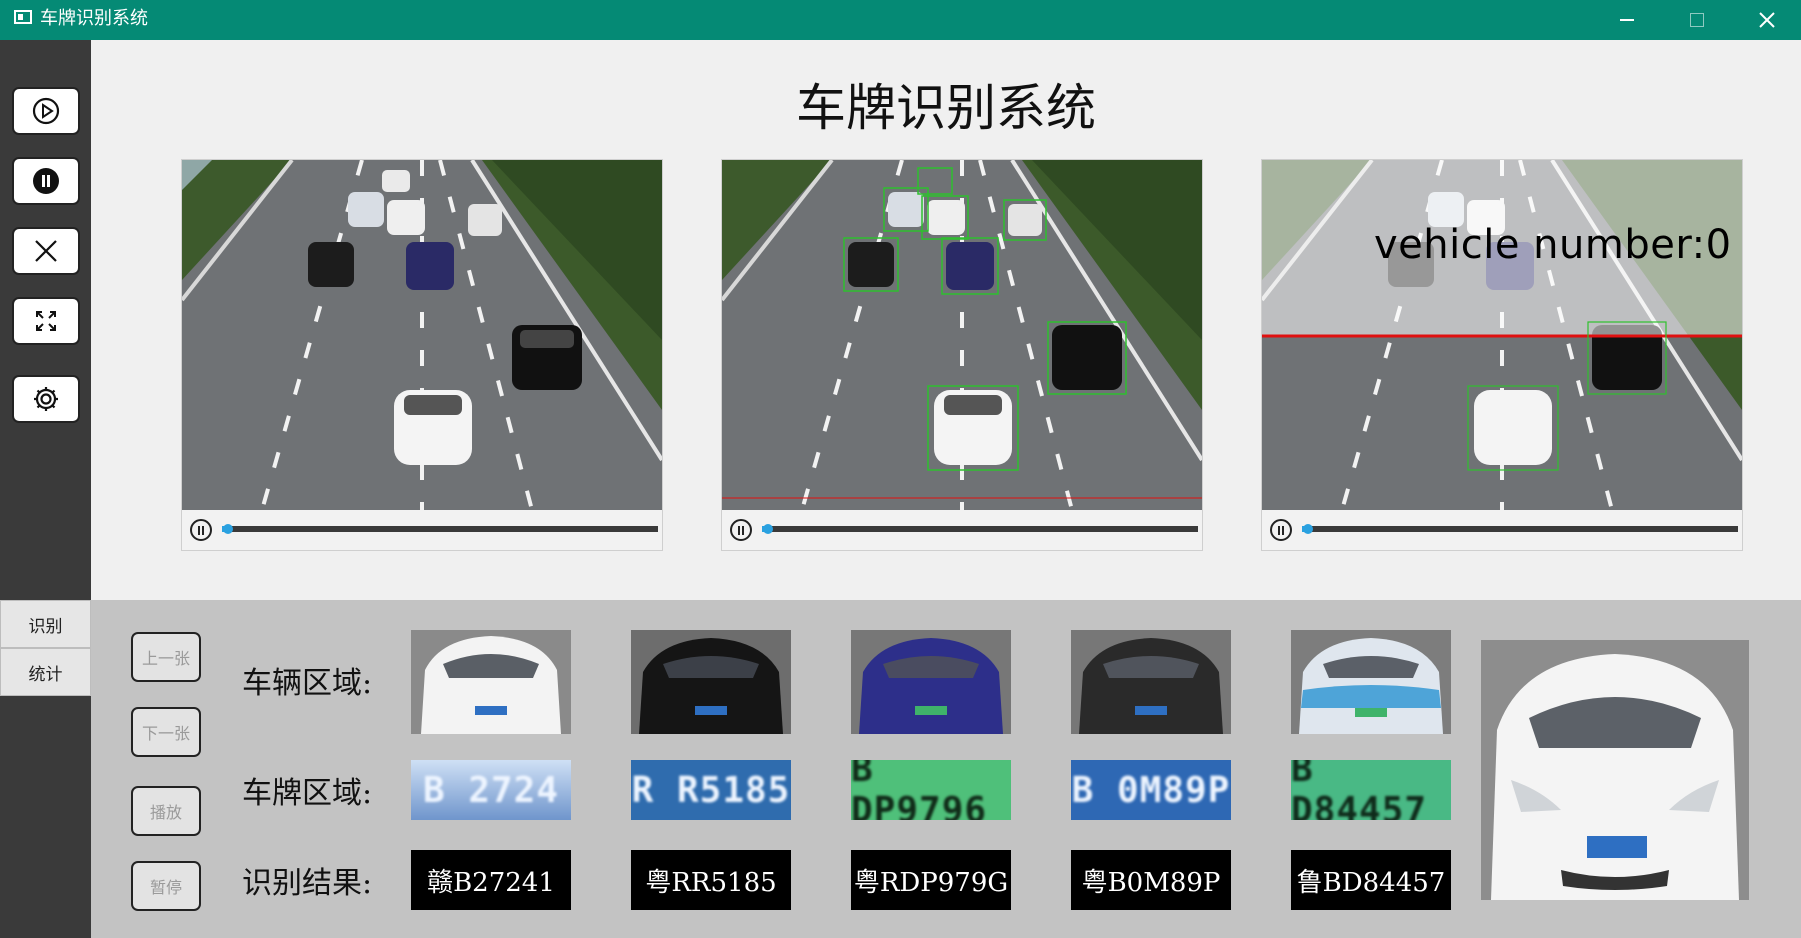  Describe the element at coordinates (1553, 245) in the screenshot. I see `vehicle-count-overlay: vehicle number:0` at that location.